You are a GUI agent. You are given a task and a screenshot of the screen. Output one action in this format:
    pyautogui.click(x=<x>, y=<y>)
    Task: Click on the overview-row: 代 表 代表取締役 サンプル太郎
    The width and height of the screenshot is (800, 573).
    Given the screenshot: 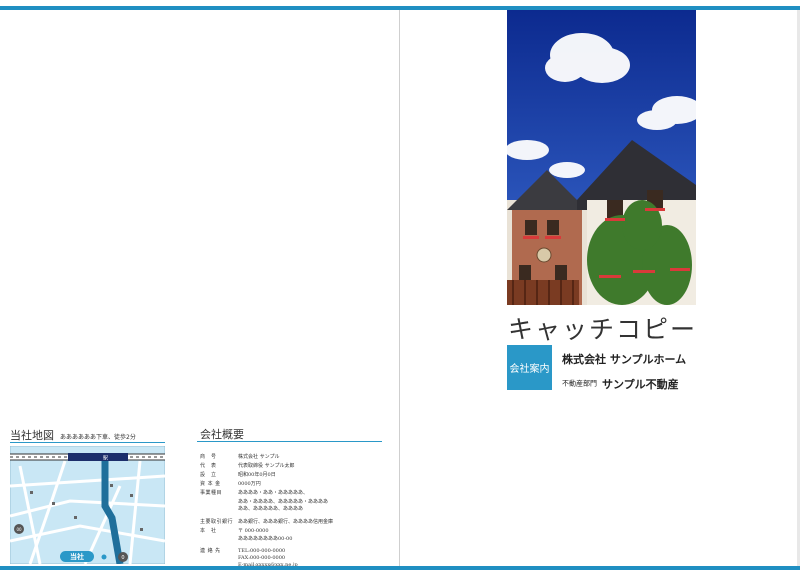 What is the action you would take?
    pyautogui.click(x=247, y=467)
    